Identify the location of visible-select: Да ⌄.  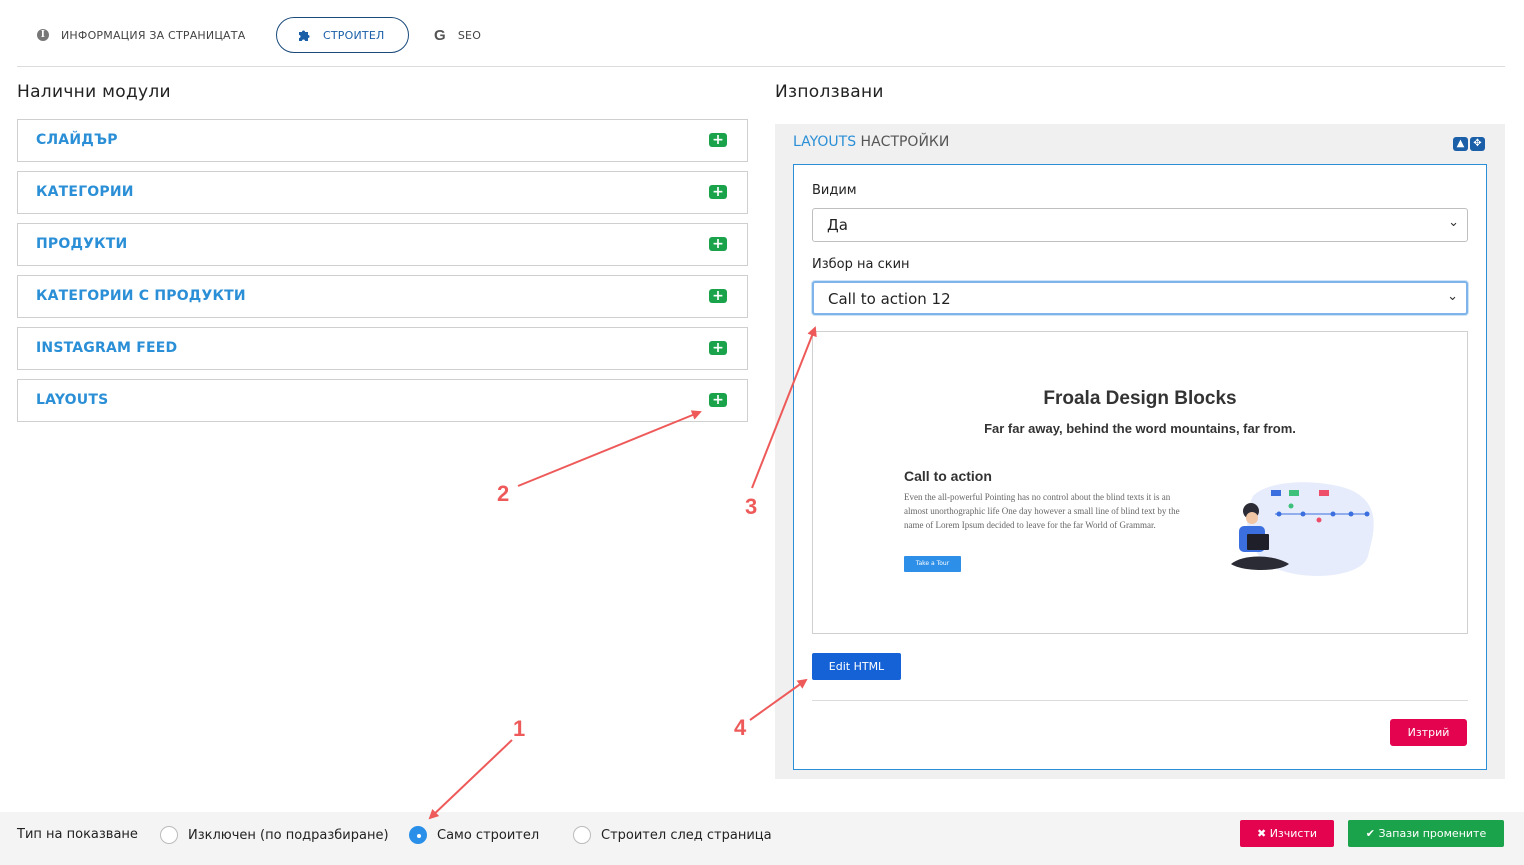
(1140, 225).